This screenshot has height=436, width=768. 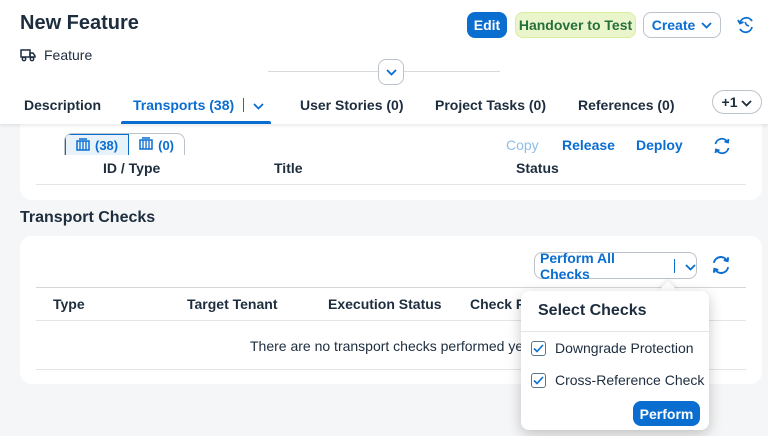 I want to click on check-cross-reference: Cross-Reference Check, so click(x=617, y=380).